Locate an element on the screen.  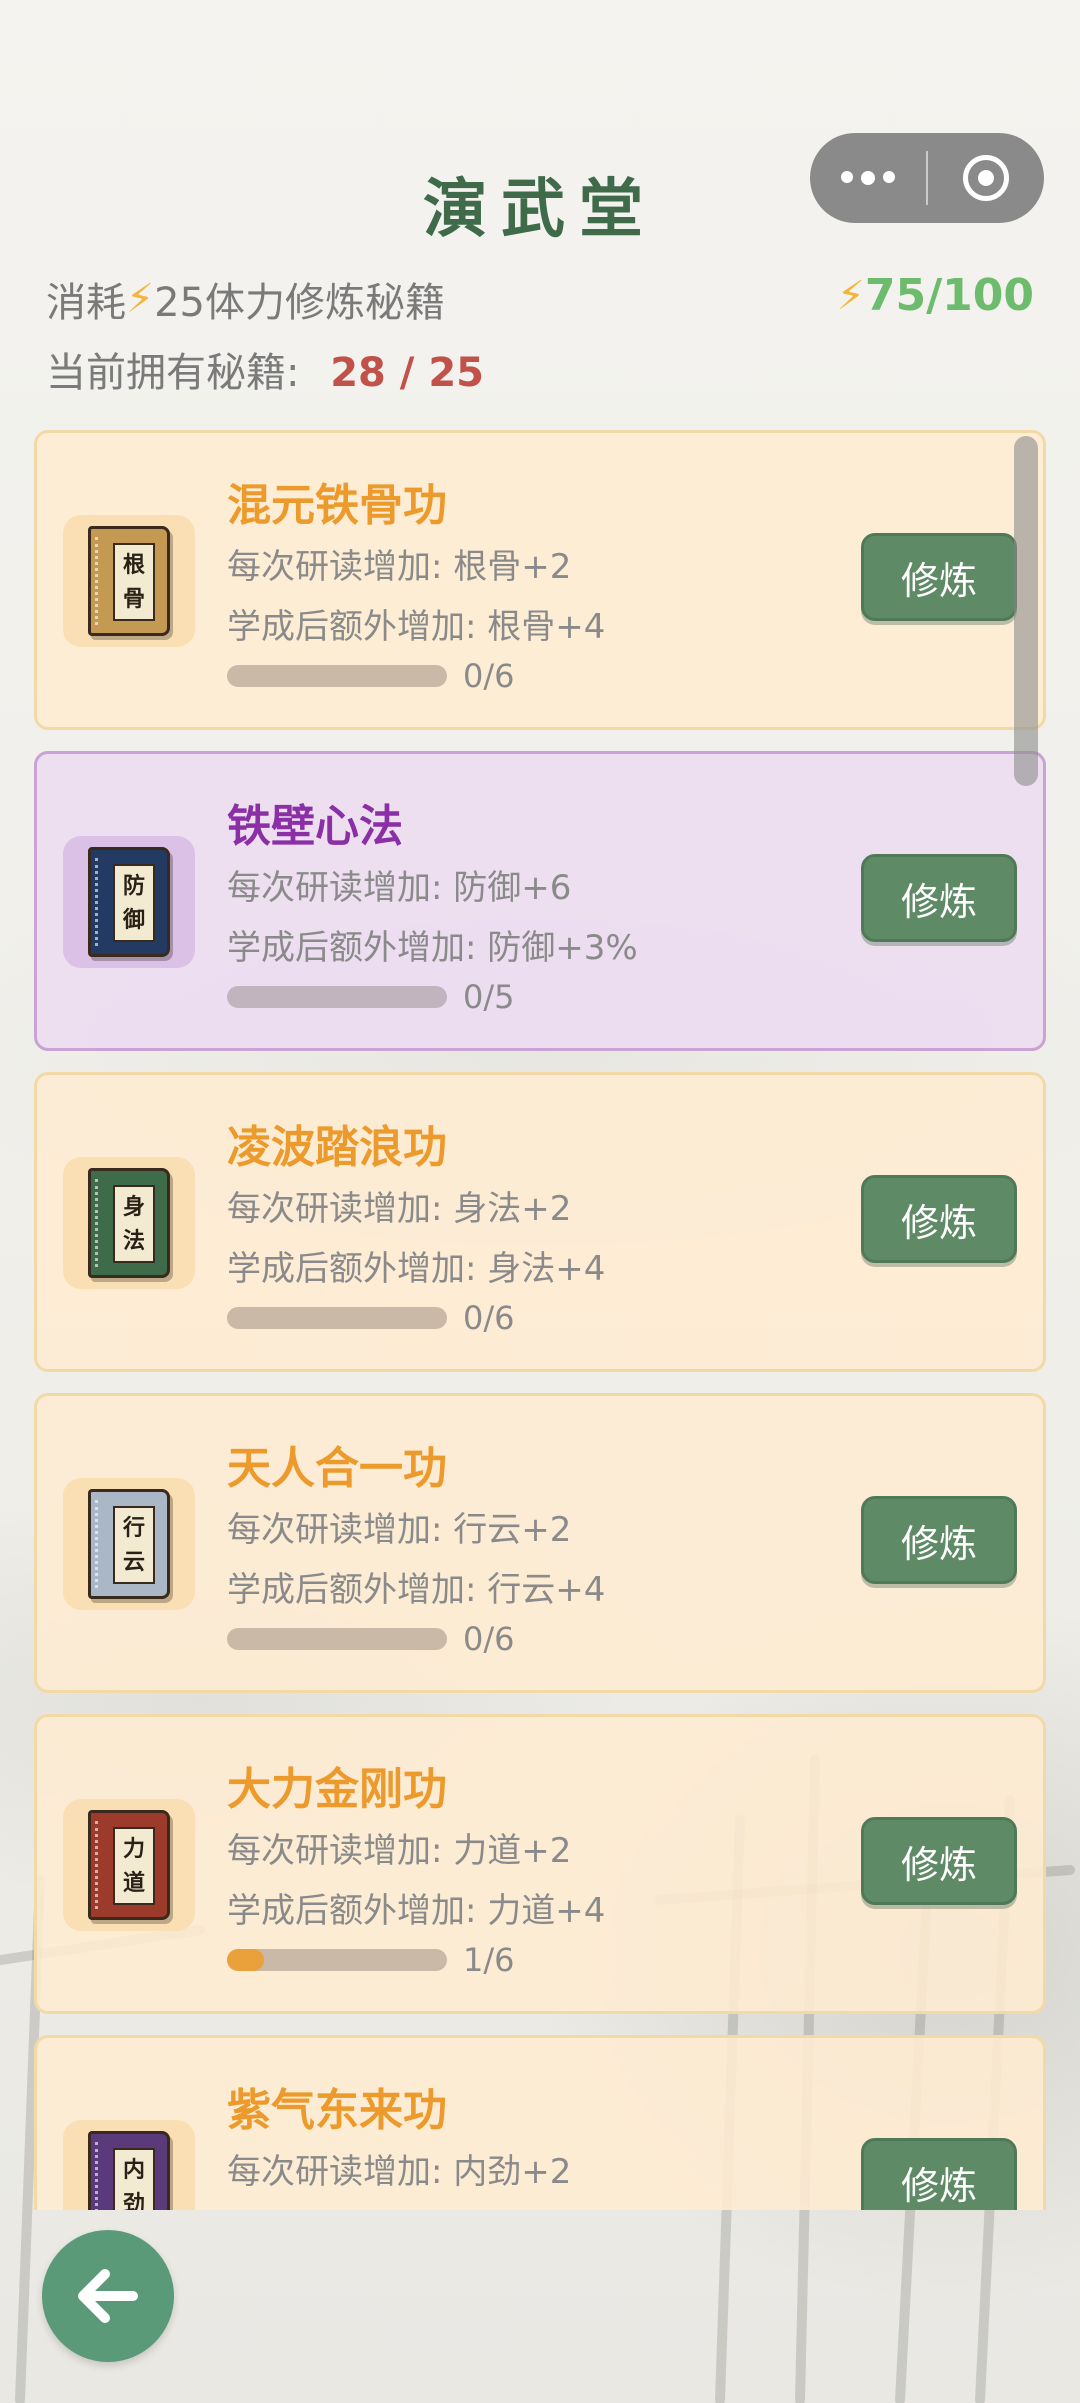
owned-manuals: 当前拥有秘籍: 28 / 25 is located at coordinates (265, 369).